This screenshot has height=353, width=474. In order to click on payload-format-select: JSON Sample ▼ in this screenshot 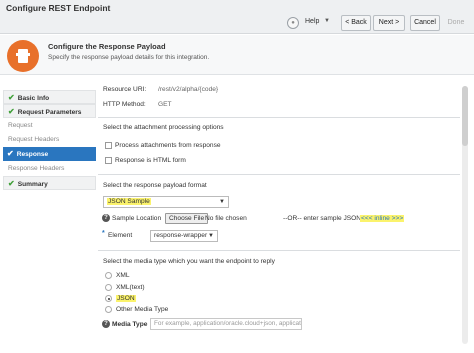, I will do `click(166, 202)`.